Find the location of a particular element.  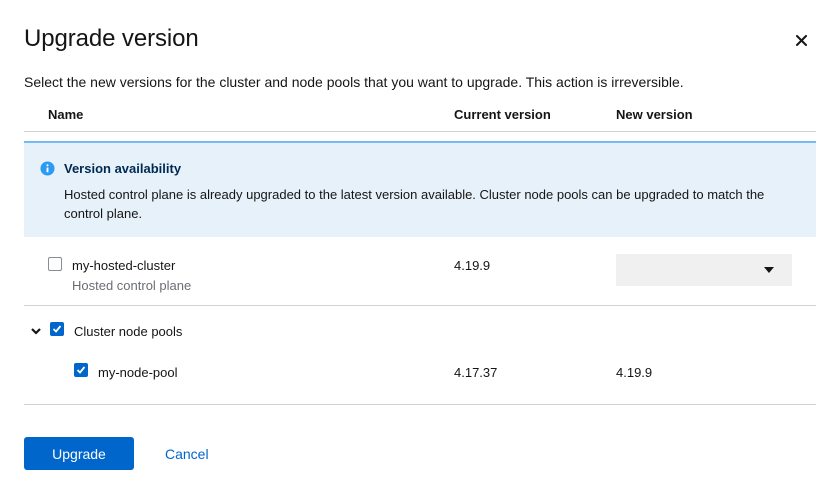

node-pools-group-label: Cluster node pools is located at coordinates (128, 331).